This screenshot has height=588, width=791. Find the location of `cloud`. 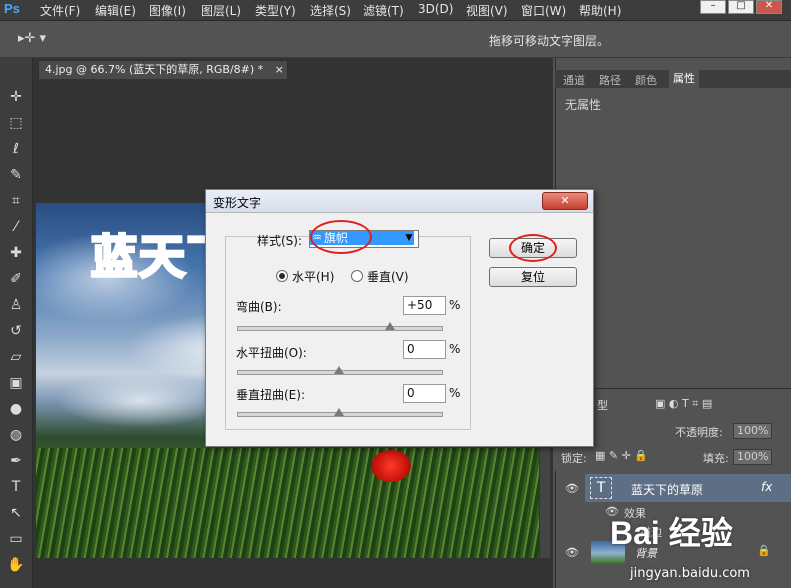

cloud is located at coordinates (141, 400).